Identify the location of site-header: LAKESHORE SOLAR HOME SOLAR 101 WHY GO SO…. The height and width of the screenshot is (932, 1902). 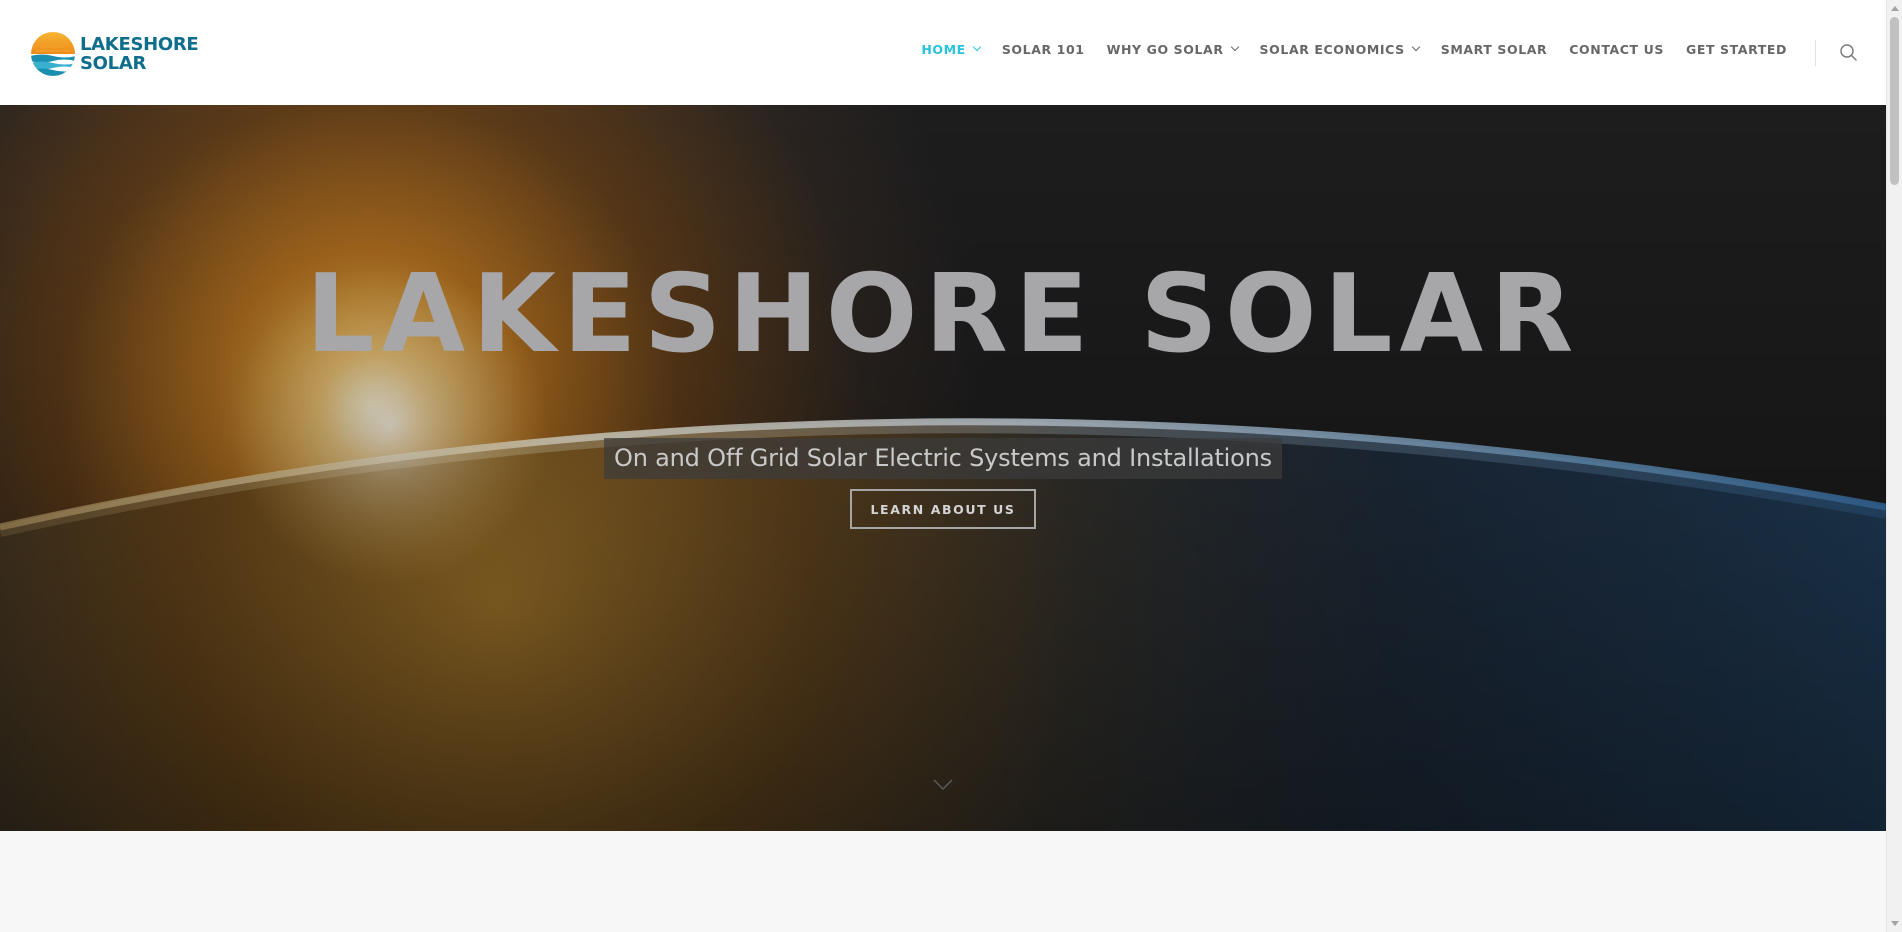
(943, 52).